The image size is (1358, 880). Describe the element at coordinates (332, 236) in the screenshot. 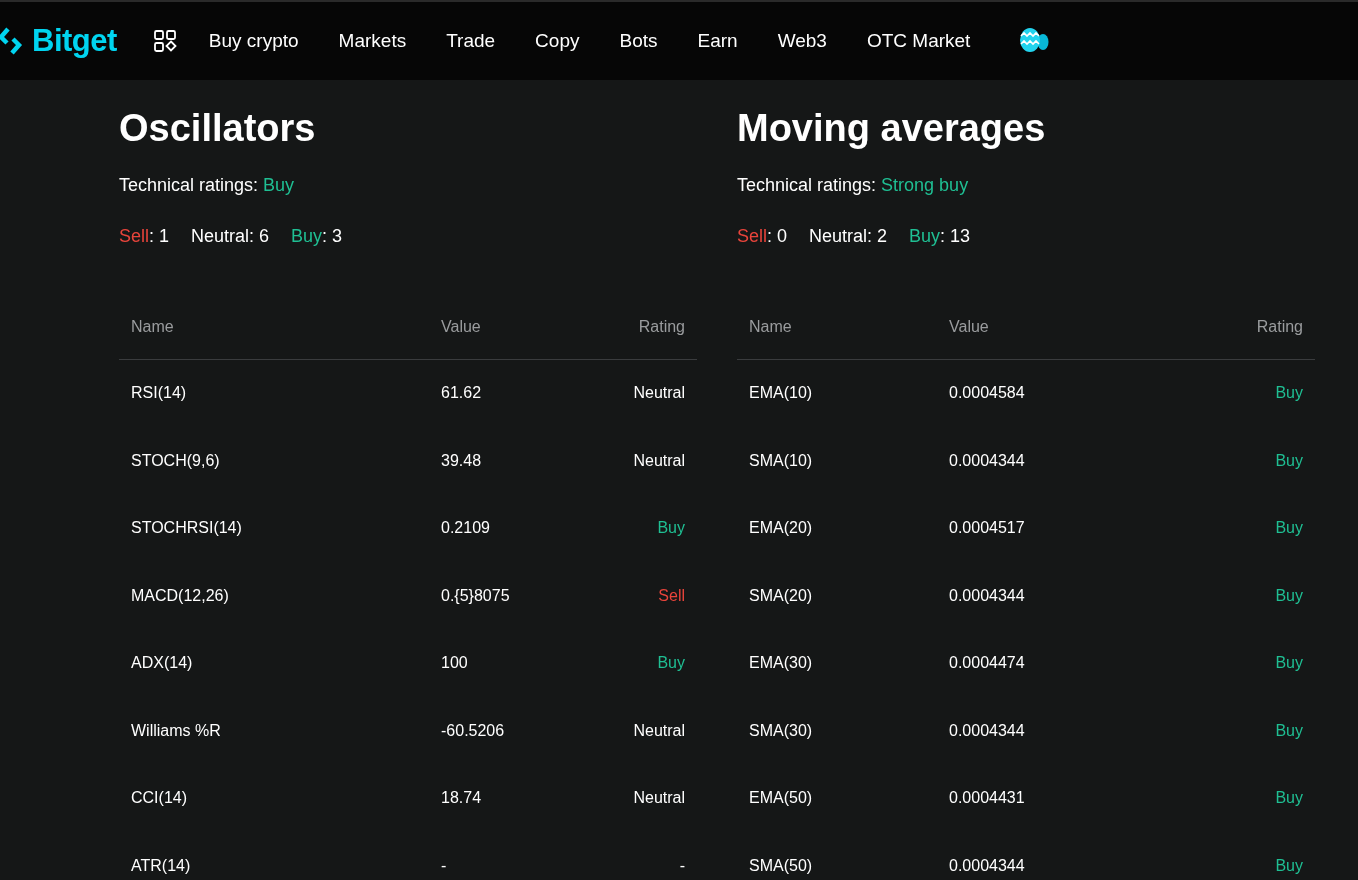

I see `count-value: : 3` at that location.